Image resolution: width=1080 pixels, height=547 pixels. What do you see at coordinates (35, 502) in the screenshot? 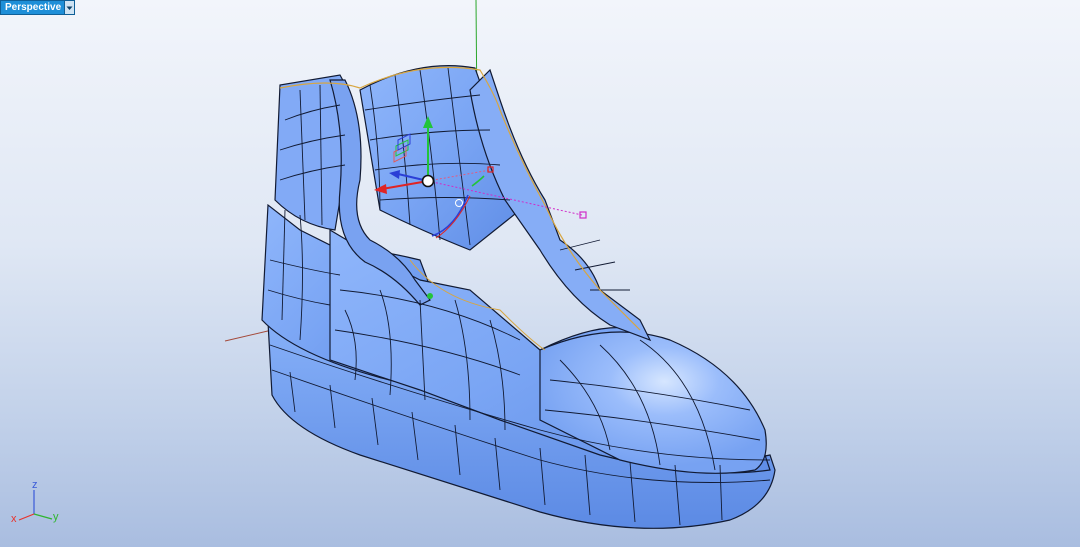
I see `world-axis-indicator: z x y` at bounding box center [35, 502].